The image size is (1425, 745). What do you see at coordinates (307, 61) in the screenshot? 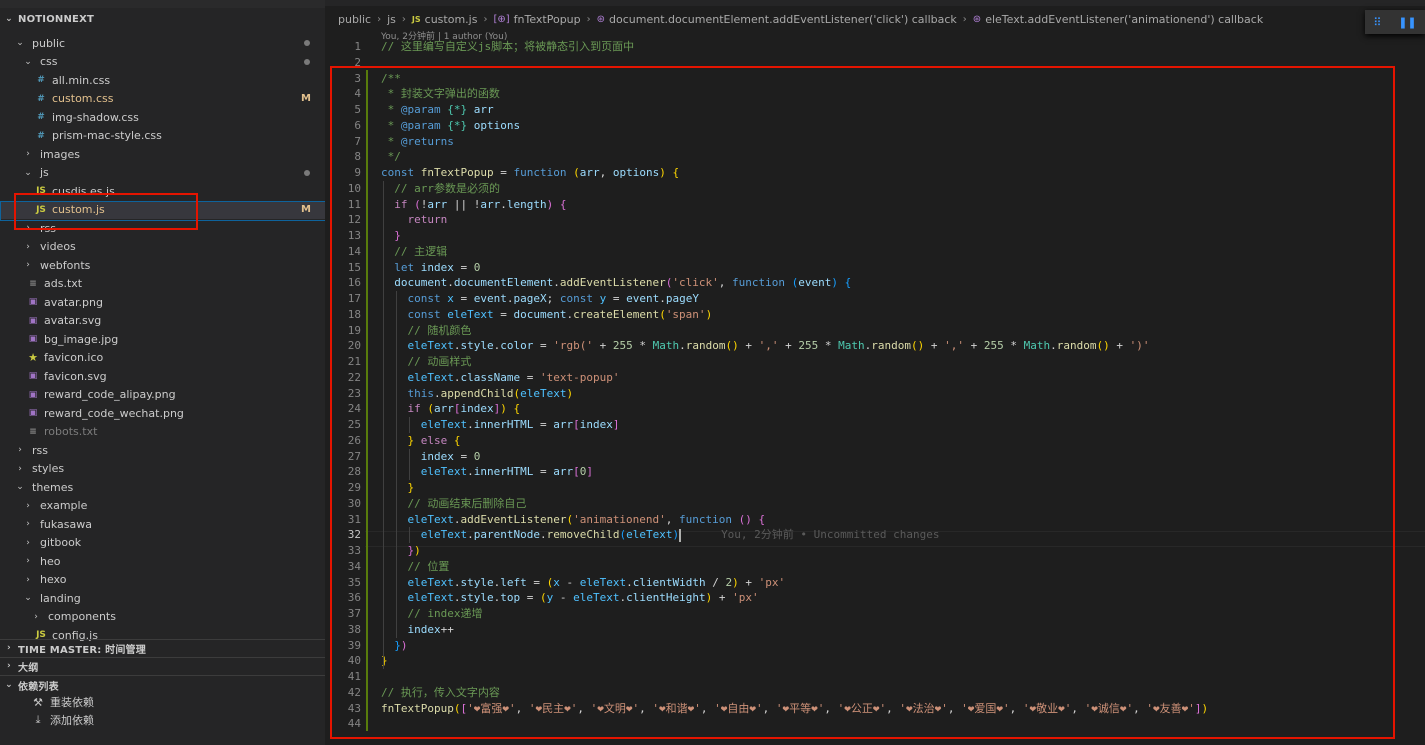
I see `git-changes-dot-icon` at bounding box center [307, 61].